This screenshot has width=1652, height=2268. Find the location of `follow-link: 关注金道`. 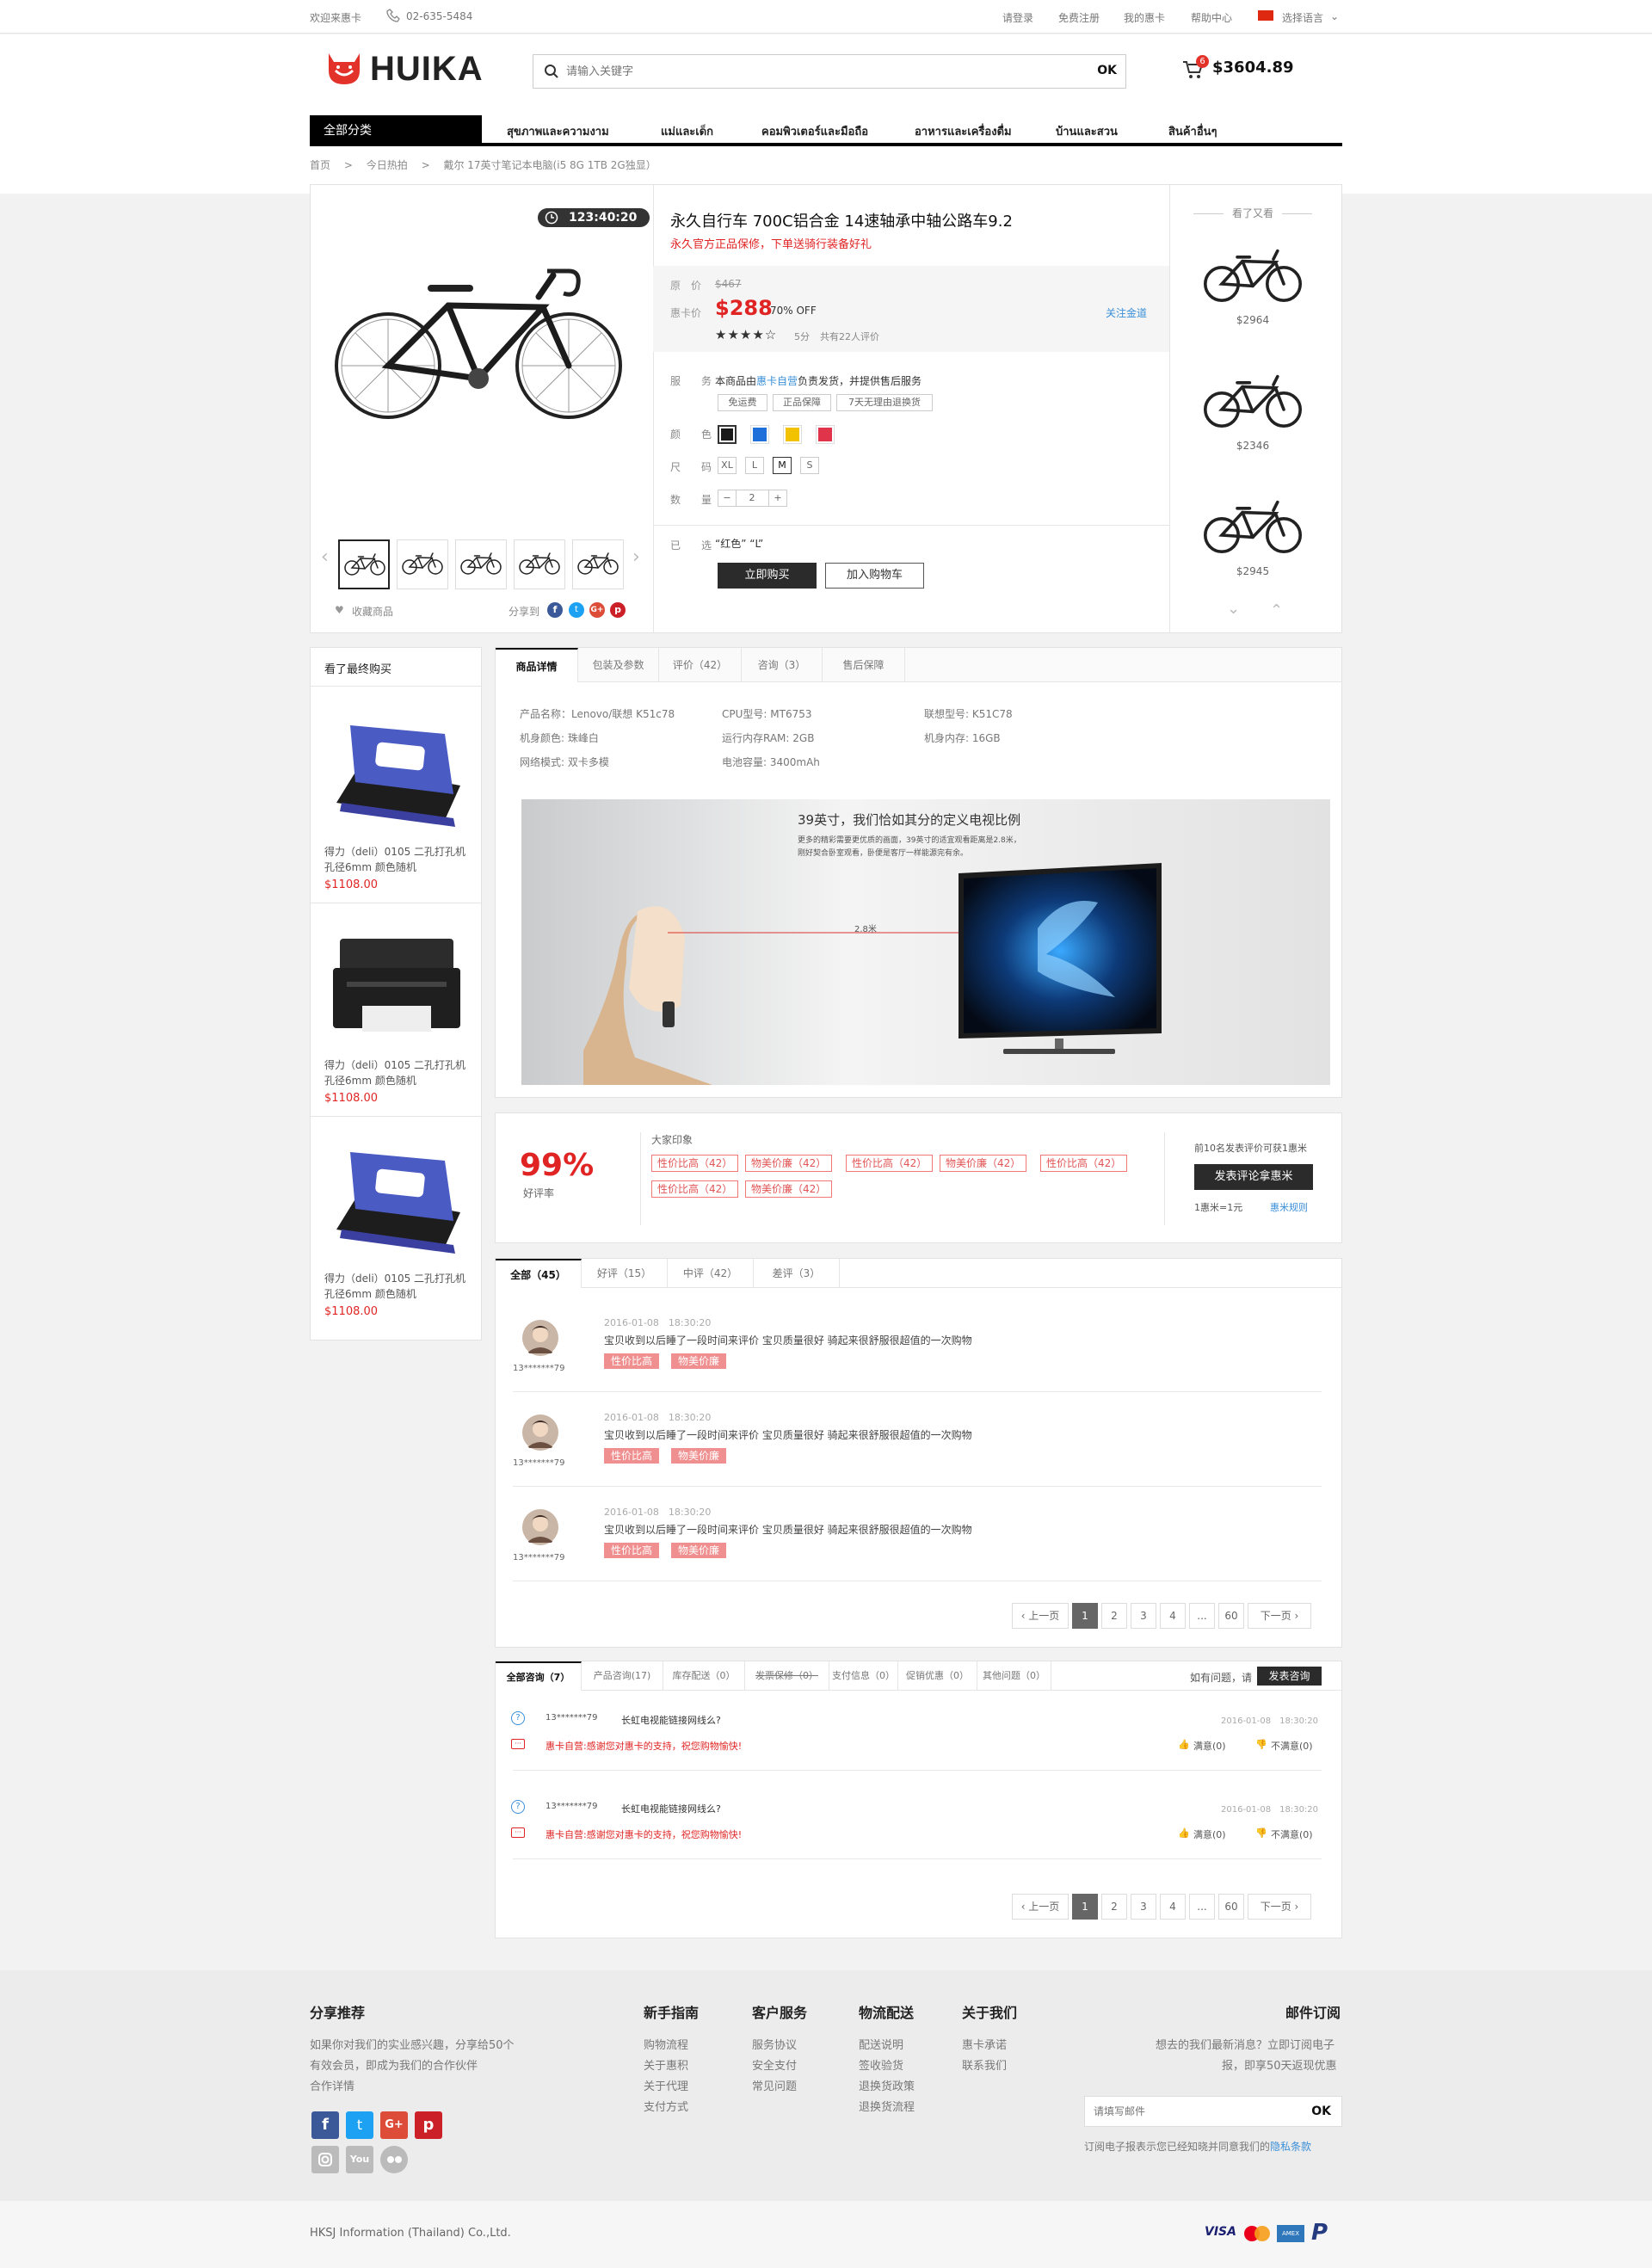

follow-link: 关注金道 is located at coordinates (1126, 312).